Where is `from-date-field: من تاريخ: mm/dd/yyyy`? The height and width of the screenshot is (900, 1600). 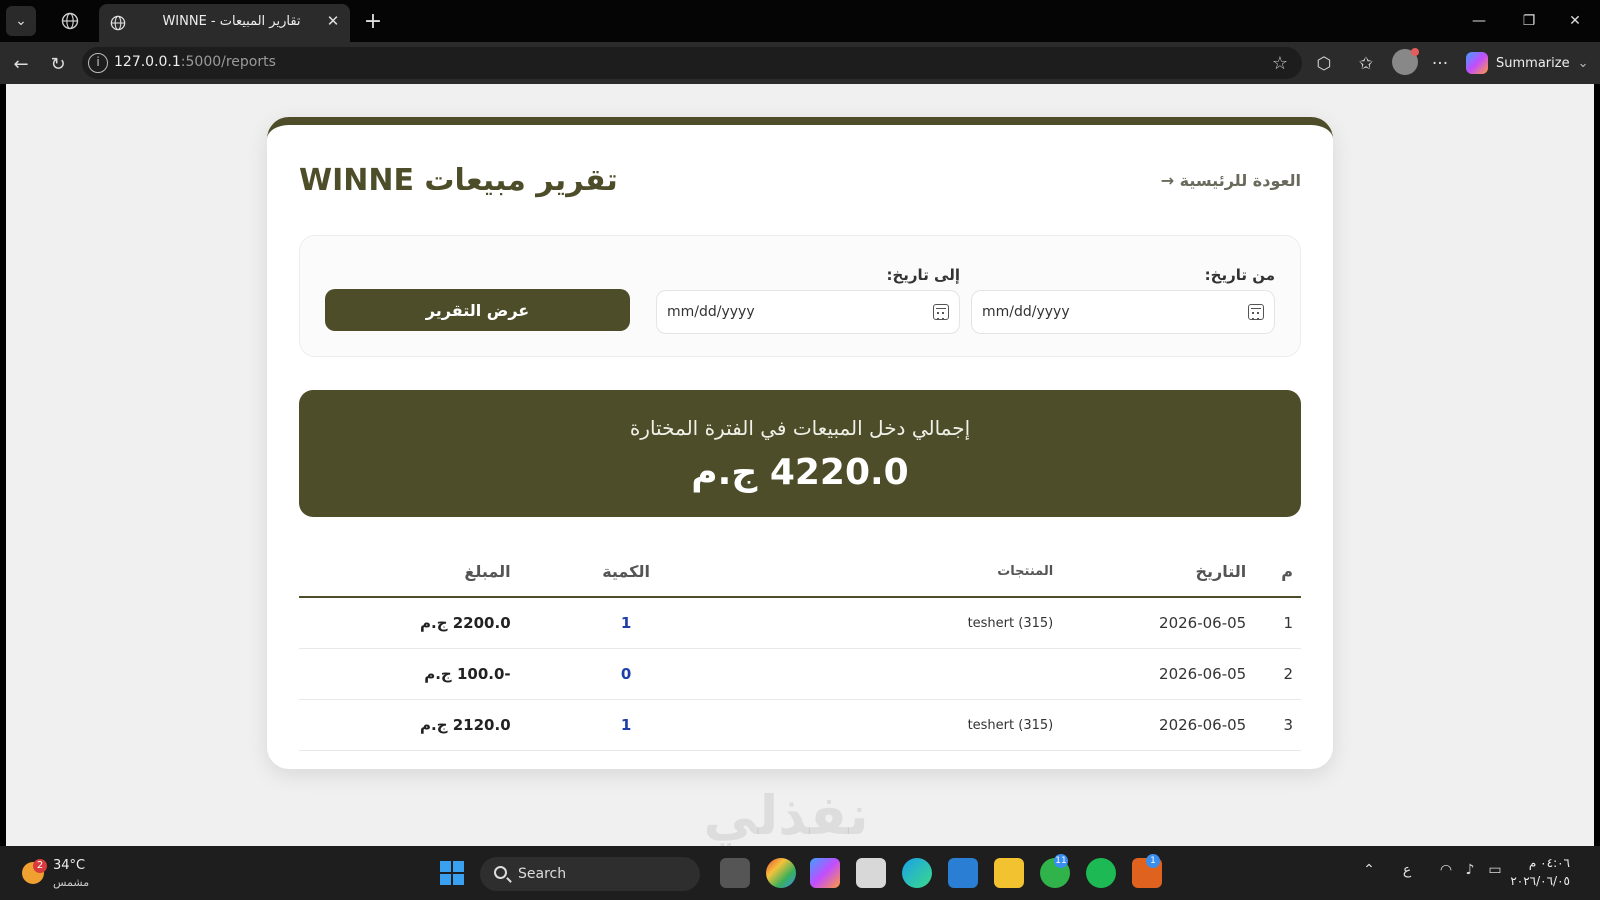 from-date-field: من تاريخ: mm/dd/yyyy is located at coordinates (1123, 300).